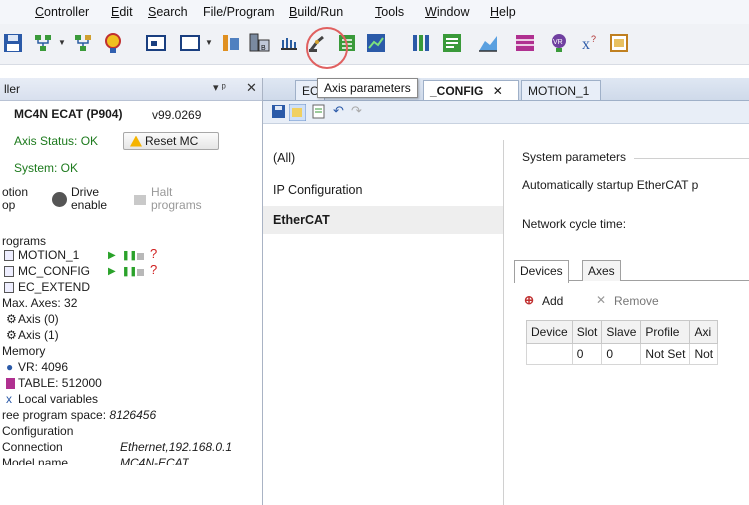 This screenshot has width=749, height=505. I want to click on redo-icon: ↷, so click(356, 111).